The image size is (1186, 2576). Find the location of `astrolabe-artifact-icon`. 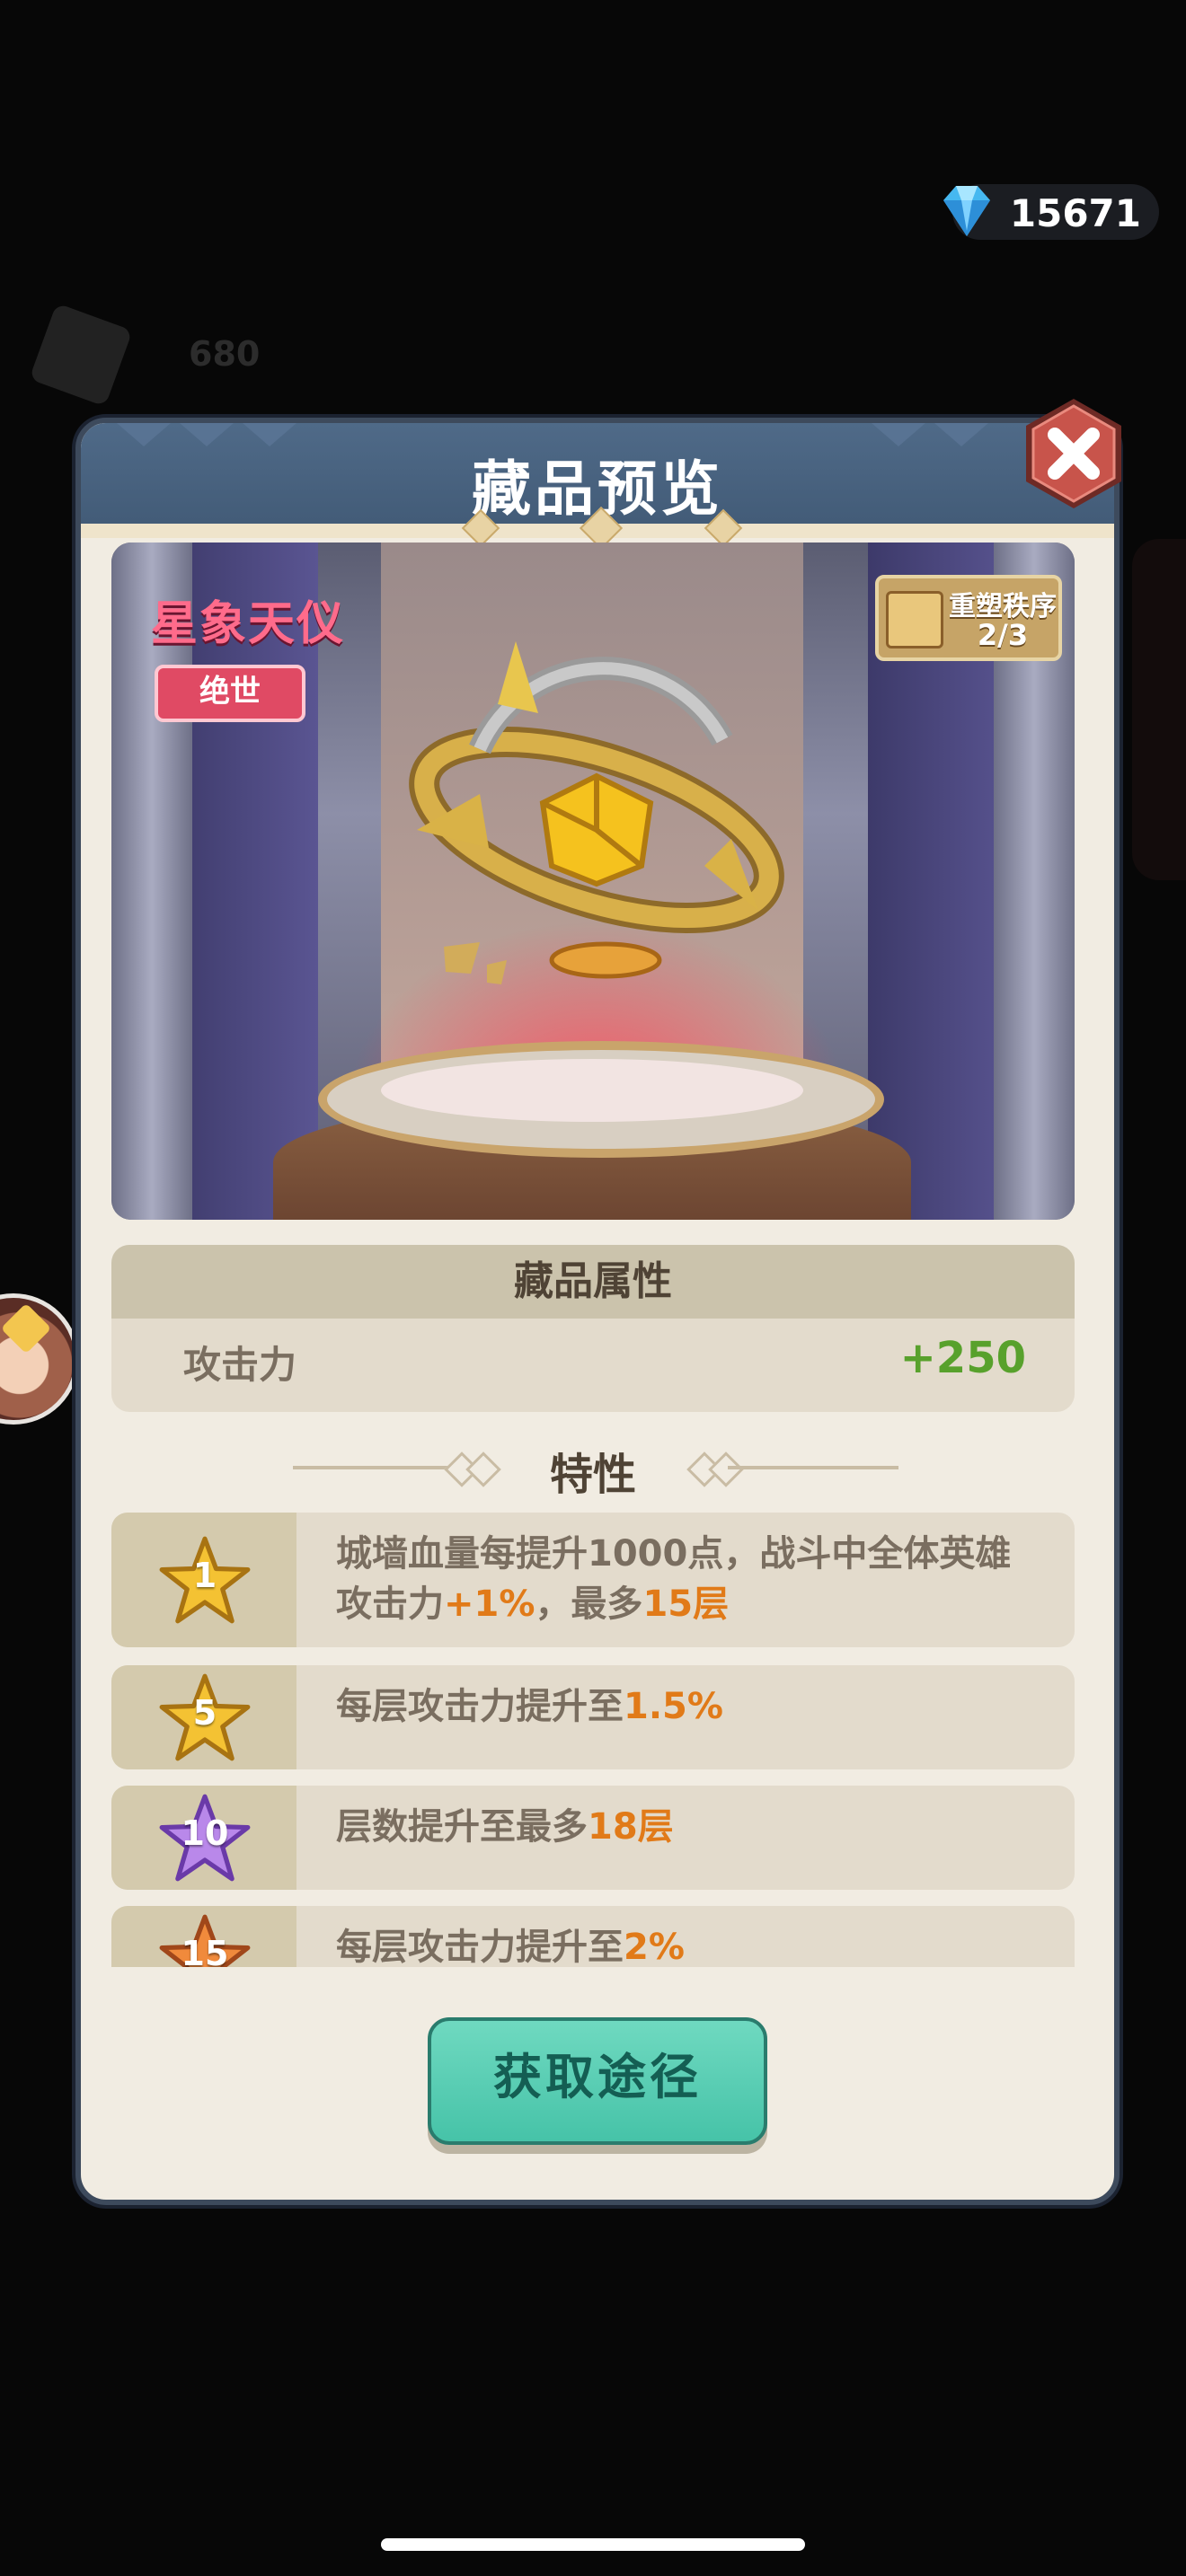

astrolabe-artifact-icon is located at coordinates (596, 812).